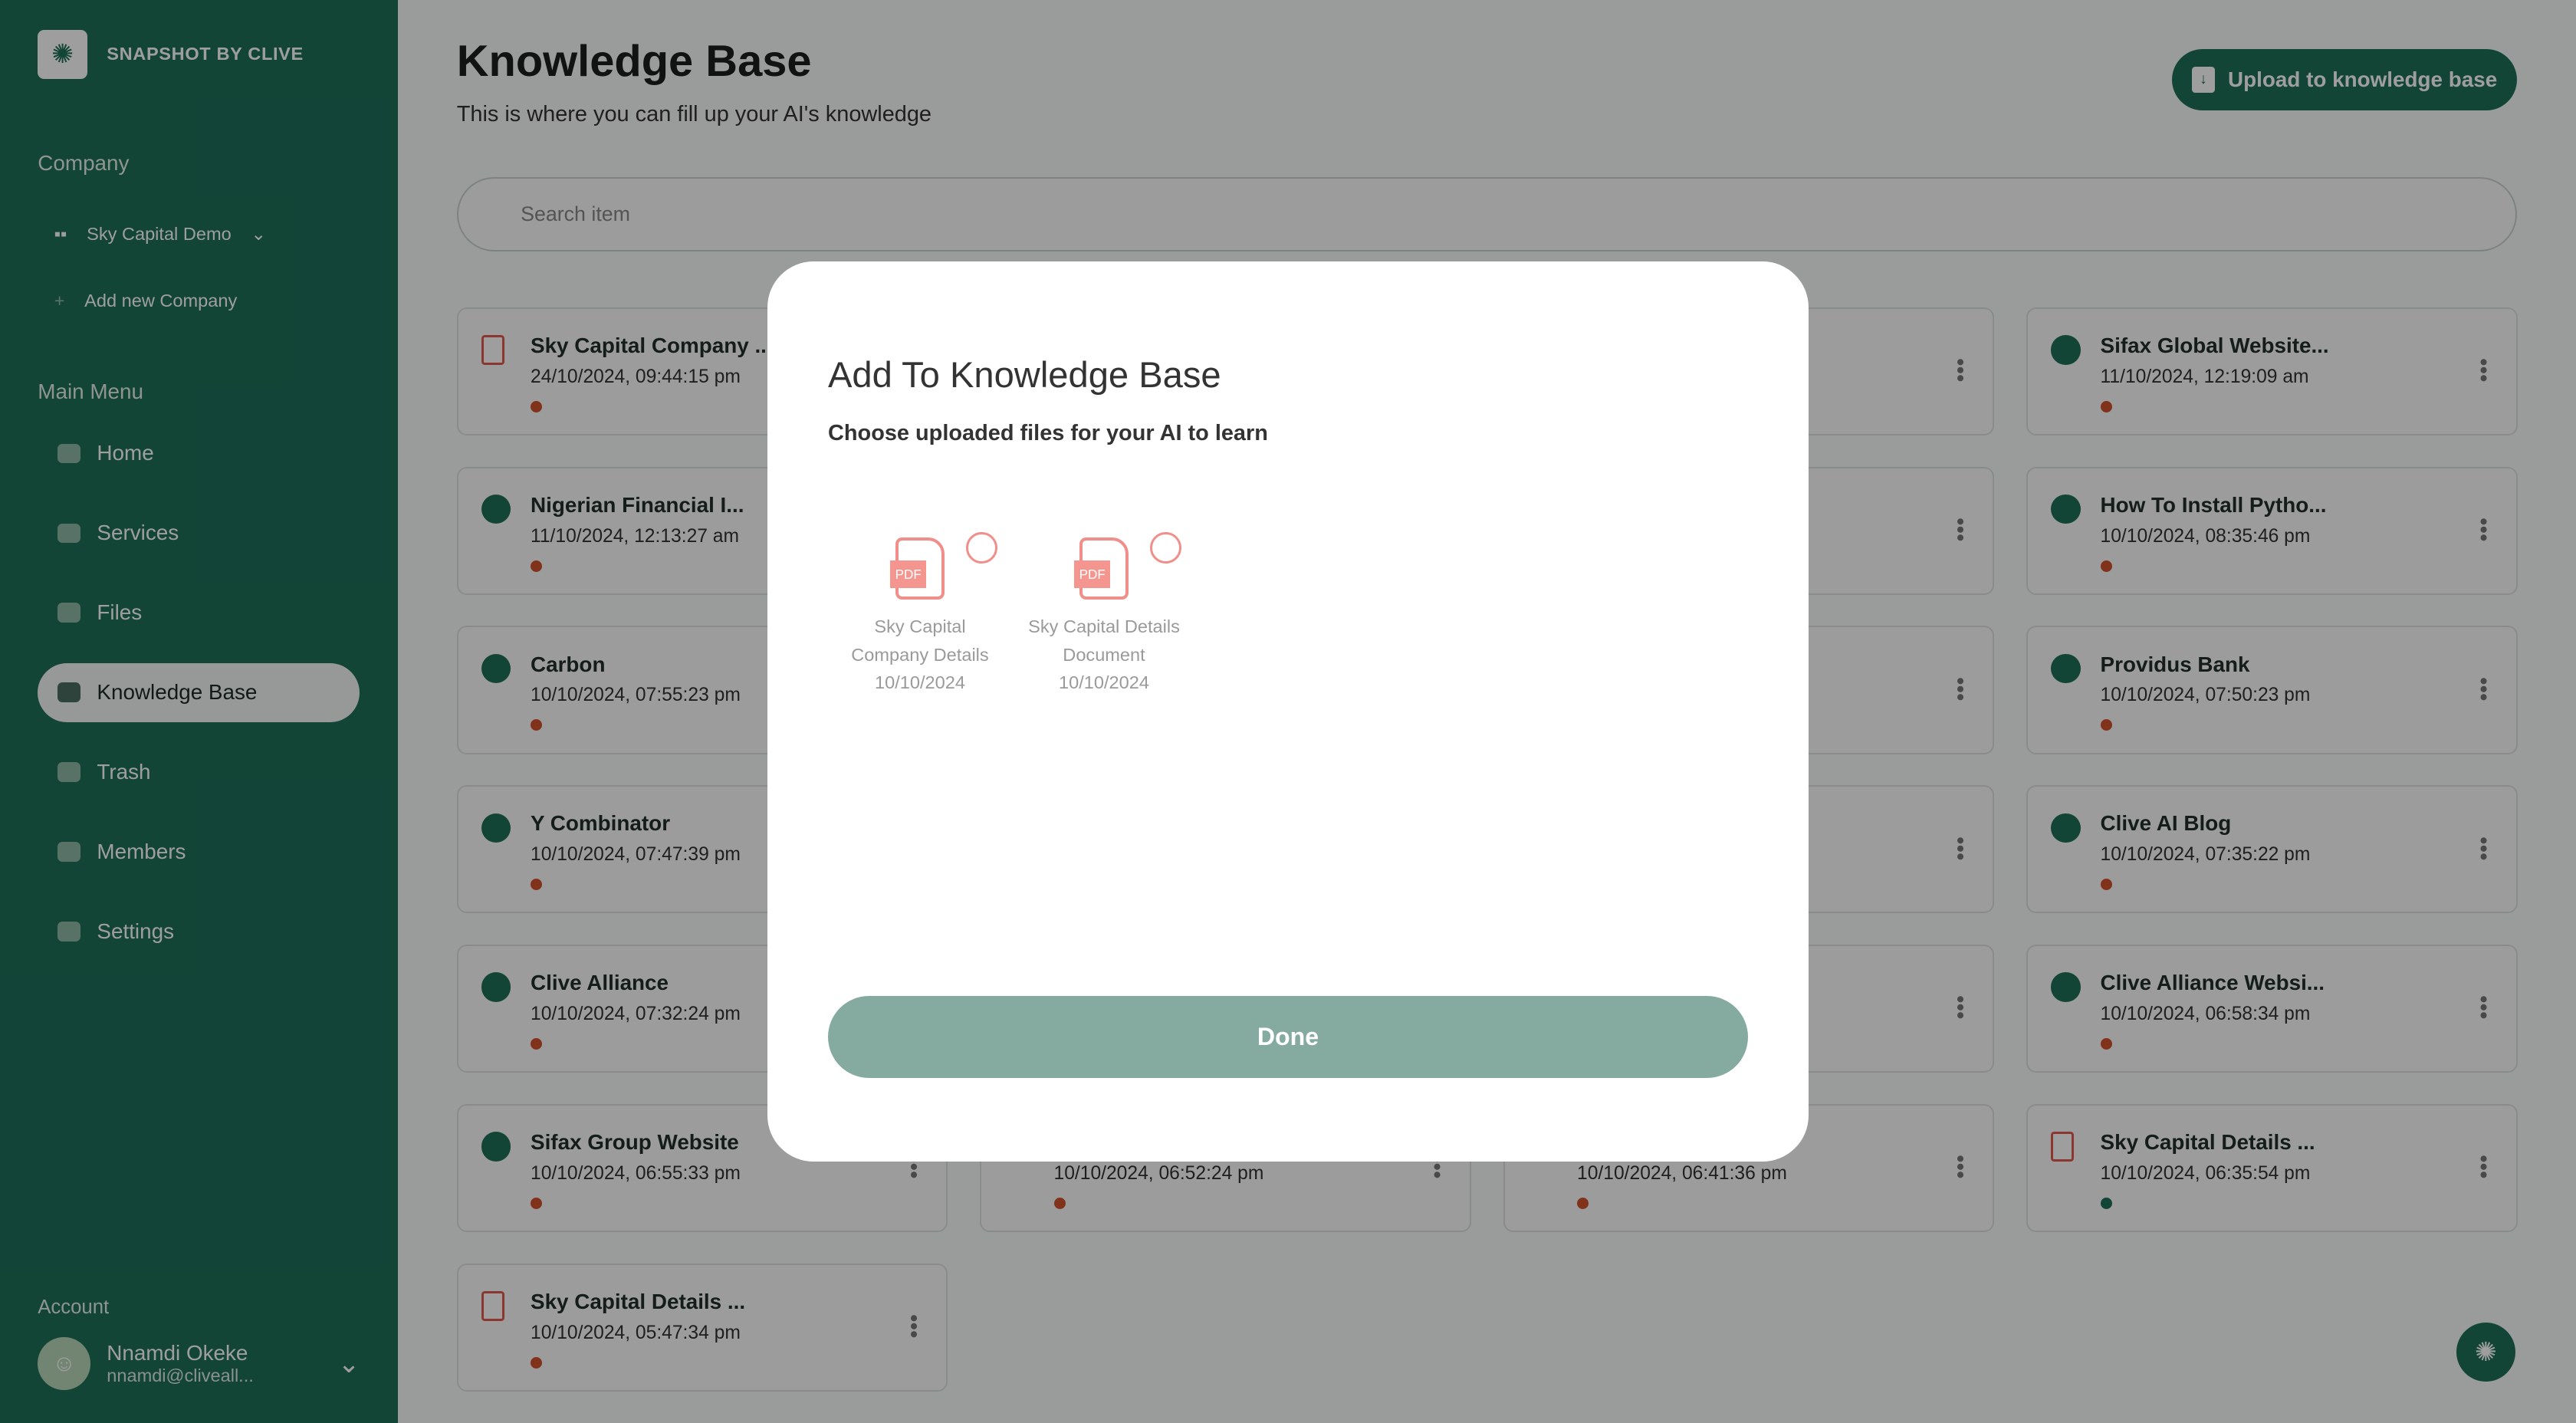 This screenshot has width=2576, height=1423. I want to click on file-name: Sky Capital Details Document, so click(1104, 641).